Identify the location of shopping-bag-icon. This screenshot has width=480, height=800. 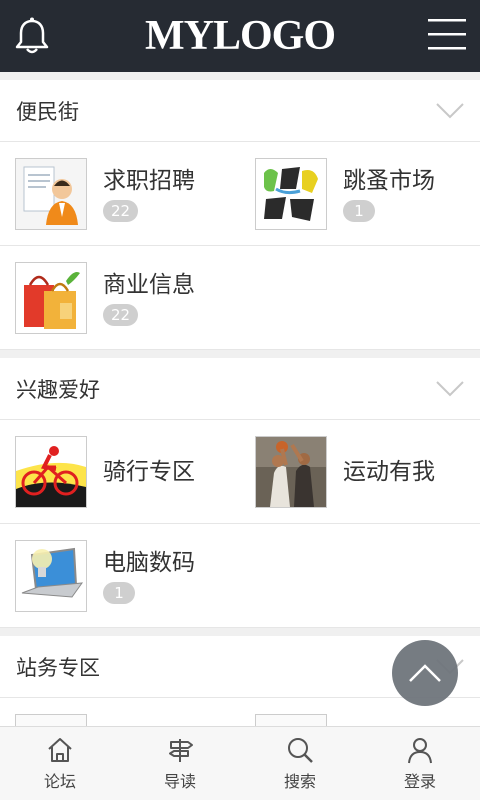
(51, 297).